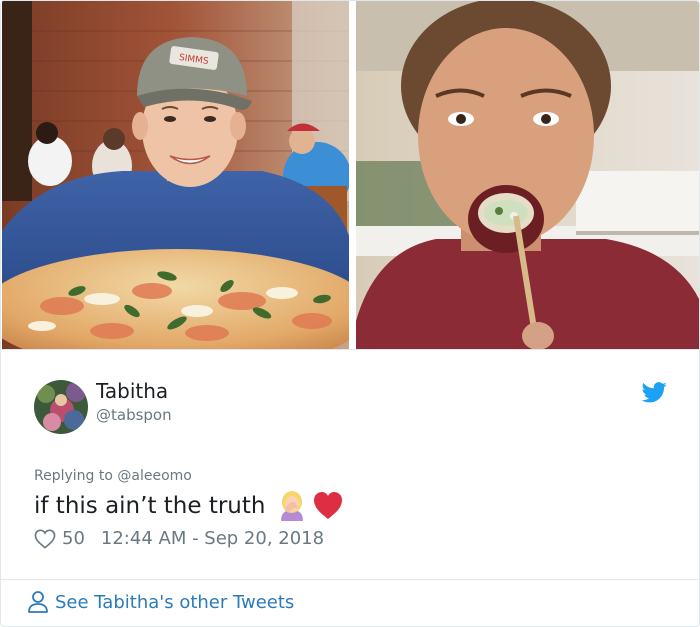 Image resolution: width=700 pixels, height=627 pixels. I want to click on avatar-image, so click(61, 407).